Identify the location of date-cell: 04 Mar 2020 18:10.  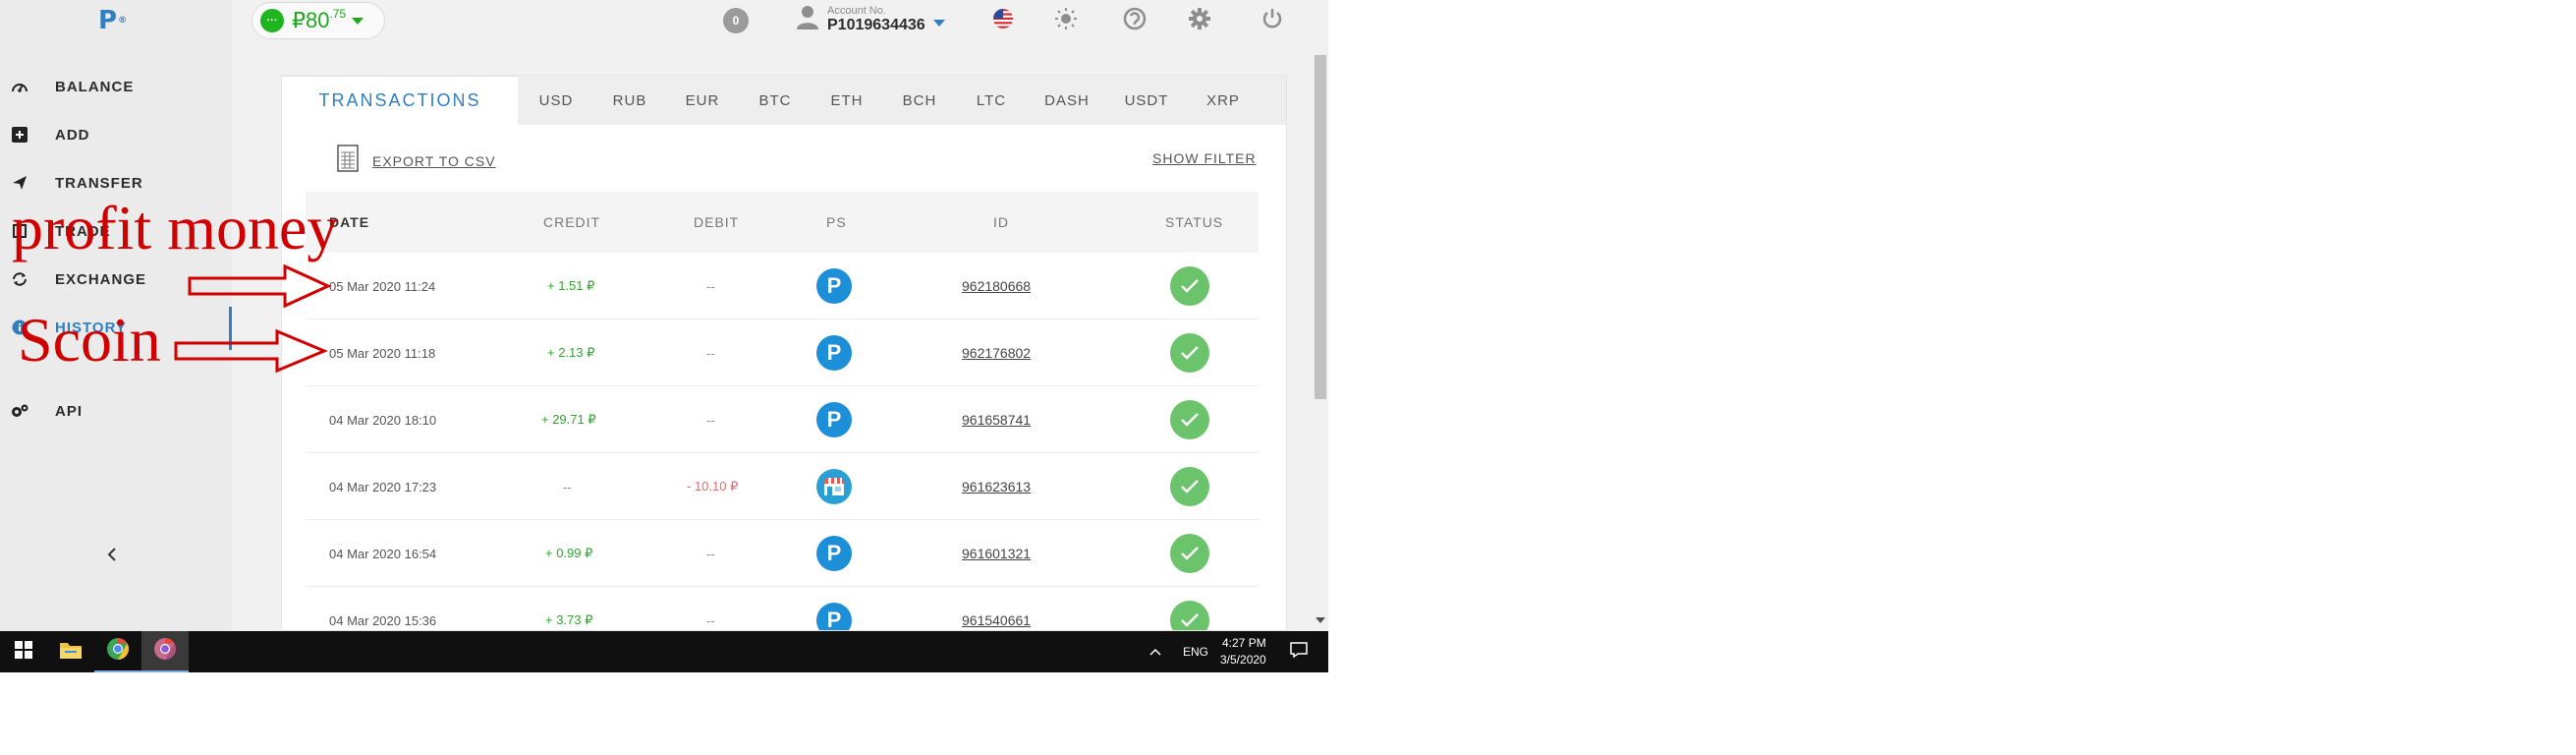
(383, 420).